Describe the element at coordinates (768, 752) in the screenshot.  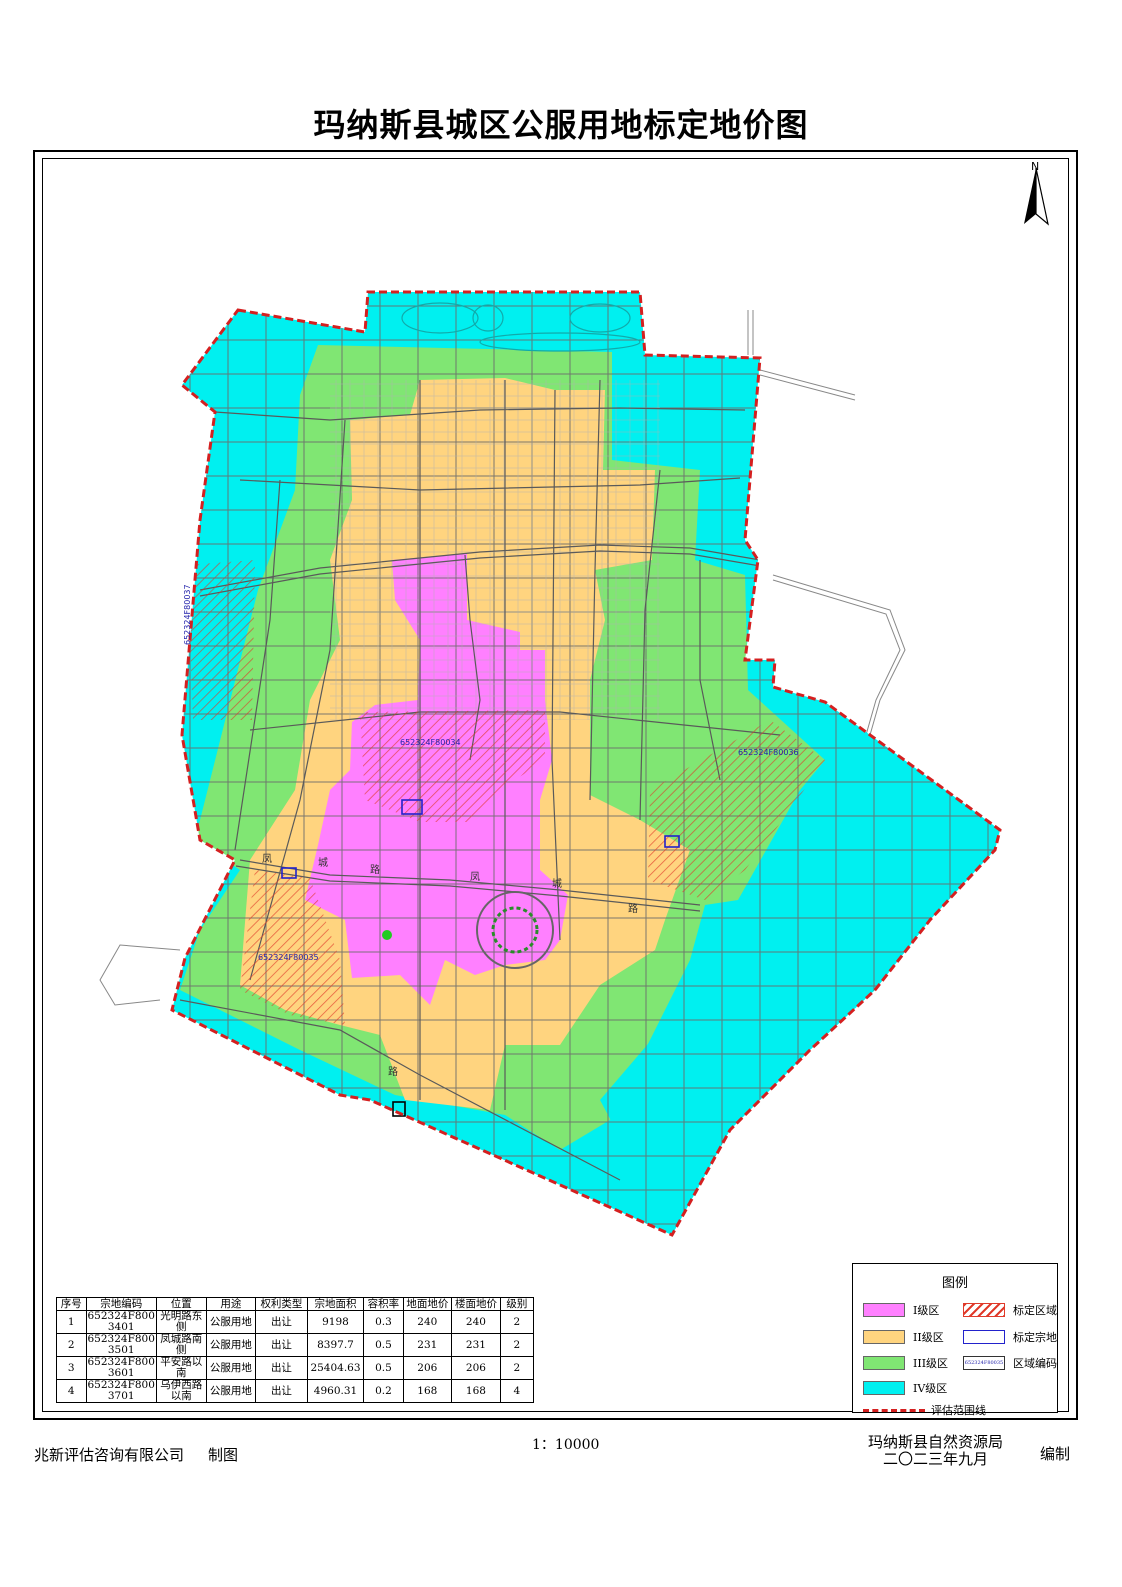
I see `zone-code-label: 652324F80036` at that location.